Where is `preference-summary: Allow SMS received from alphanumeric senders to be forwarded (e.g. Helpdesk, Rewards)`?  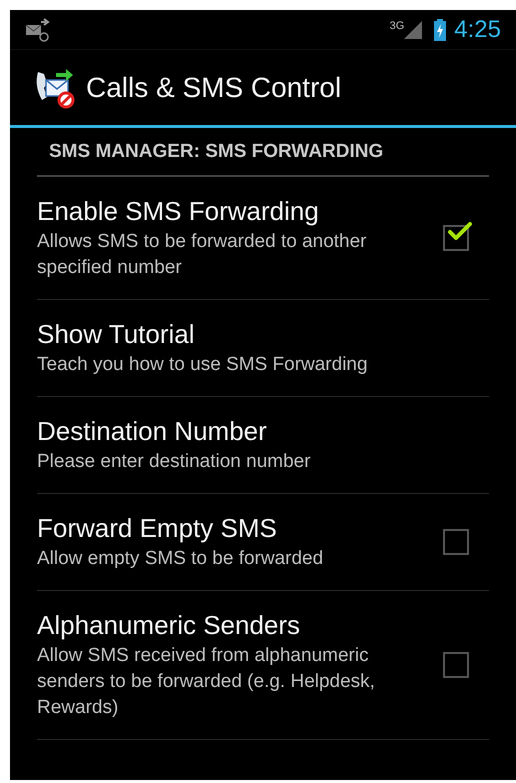 preference-summary: Allow SMS received from alphanumeric senders to be forwarded (e.g. Helpdesk, Rewards) is located at coordinates (206, 682).